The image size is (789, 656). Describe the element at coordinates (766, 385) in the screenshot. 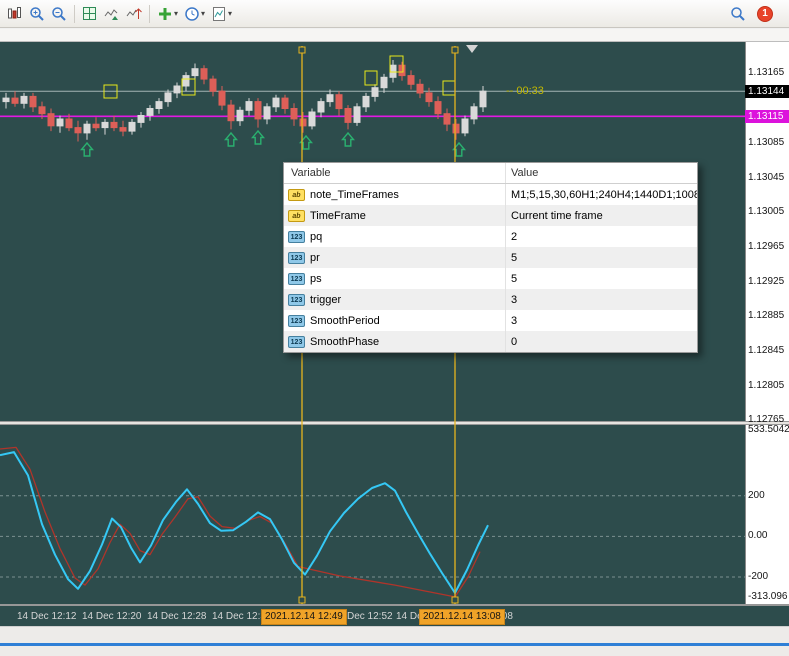

I see `price-label: 1.12805` at that location.